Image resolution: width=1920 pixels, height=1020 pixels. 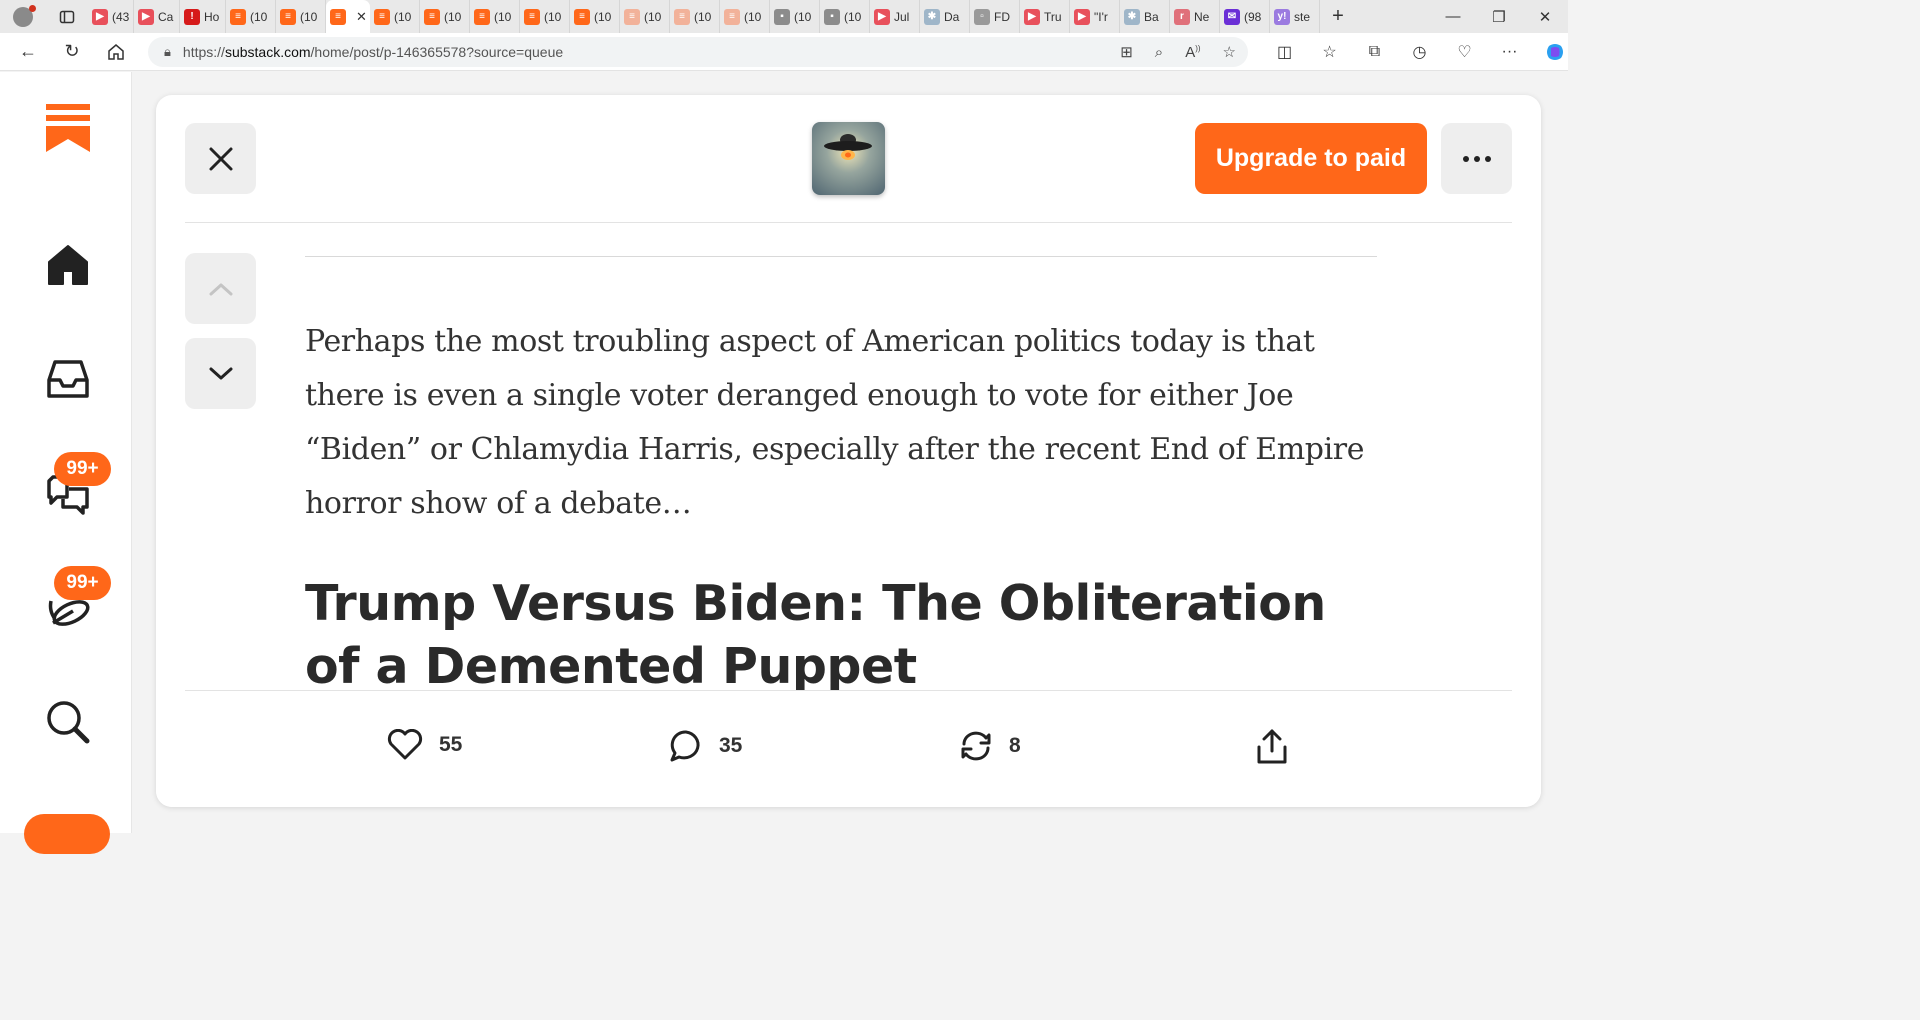 What do you see at coordinates (28, 52) in the screenshot?
I see `back-button: ←` at bounding box center [28, 52].